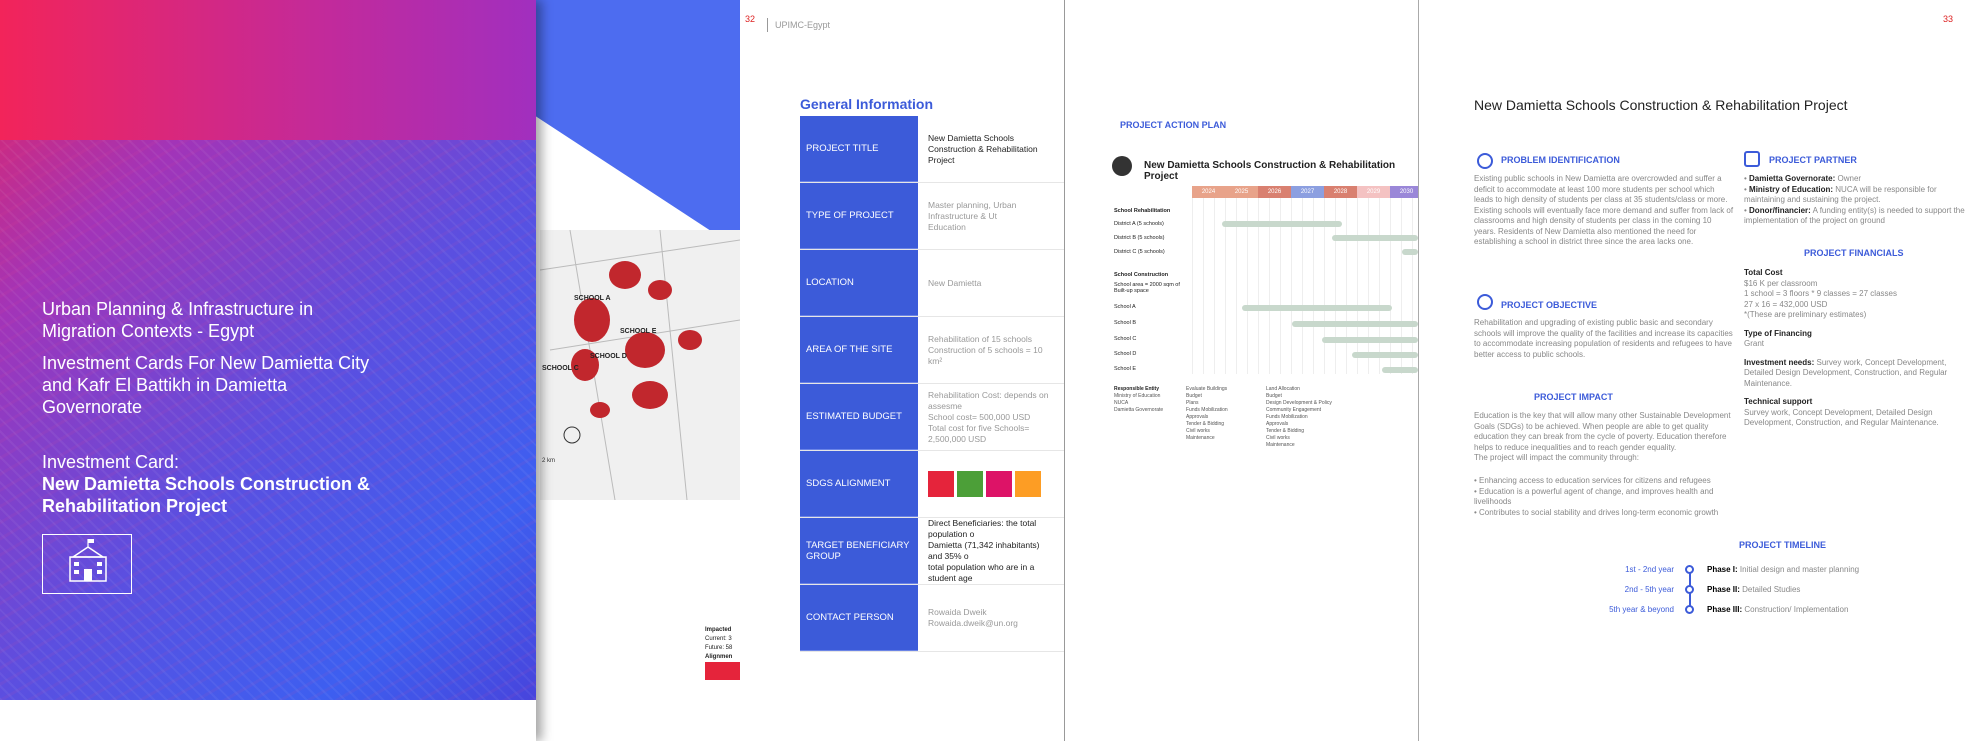 The image size is (1982, 741). I want to click on school-icon, so click(1122, 166).